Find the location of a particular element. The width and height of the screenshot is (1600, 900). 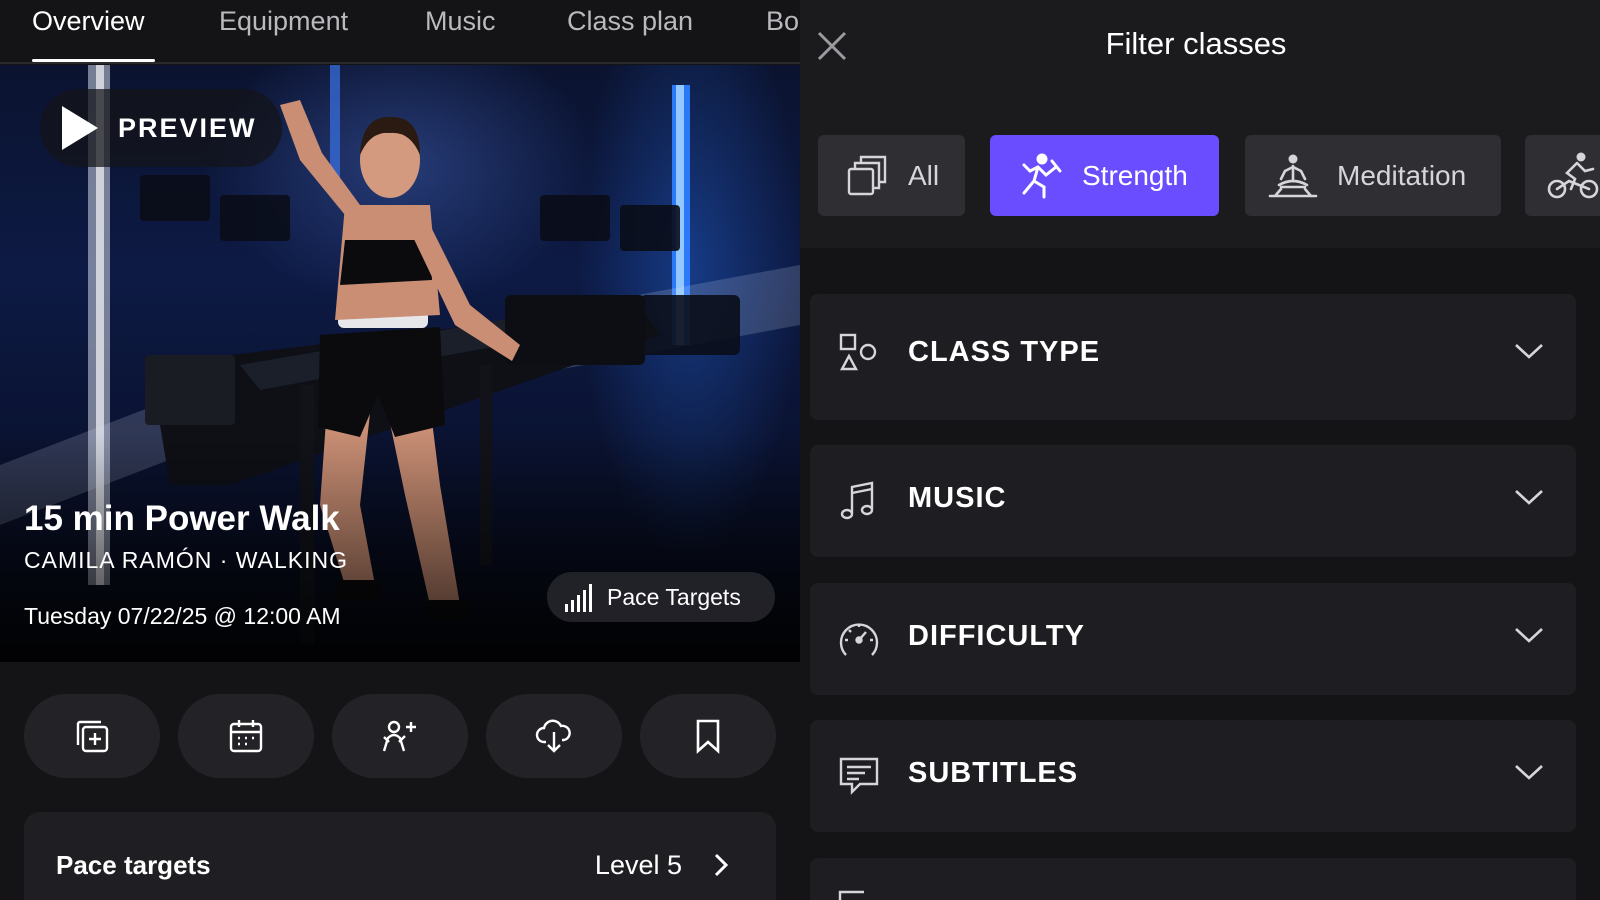

play-icon is located at coordinates (80, 128).